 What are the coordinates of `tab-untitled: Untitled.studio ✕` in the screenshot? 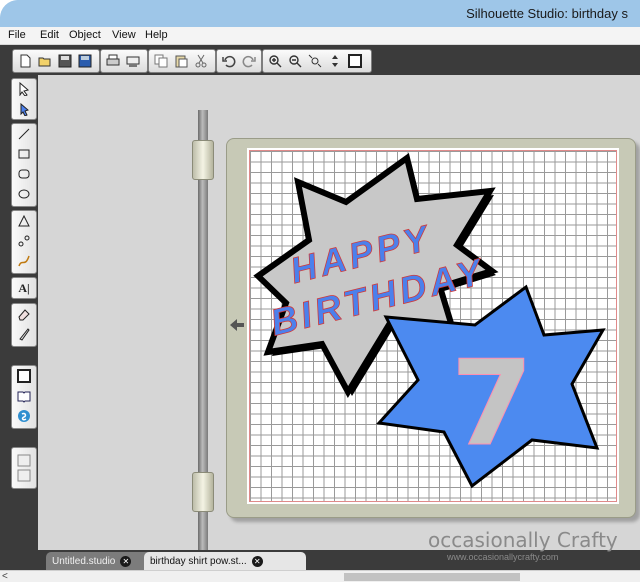 It's located at (100, 561).